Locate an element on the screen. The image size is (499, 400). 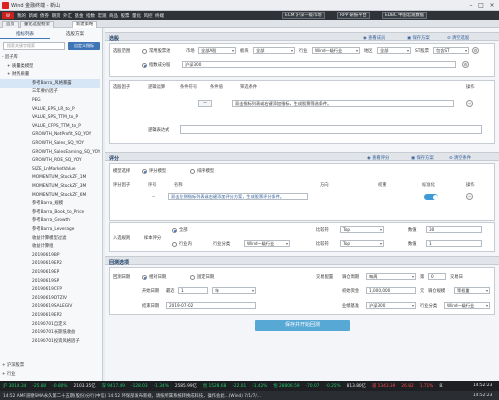
industry-select: Wind一级行业 ▾ is located at coordinates (336, 50).